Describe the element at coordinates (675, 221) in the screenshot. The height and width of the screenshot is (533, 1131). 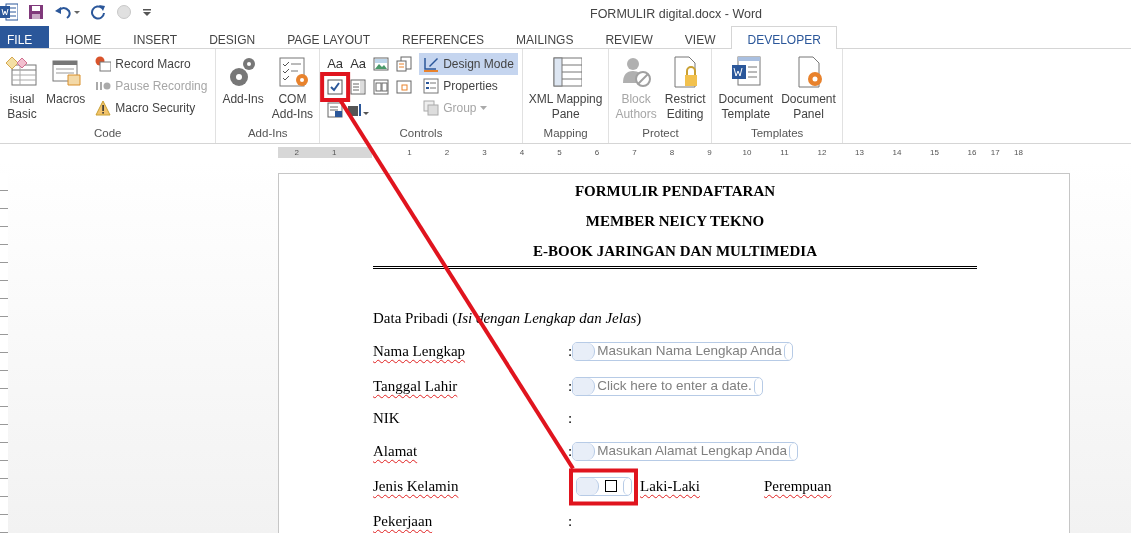
I see `heading: MEMBER NEICY TEKNO` at that location.